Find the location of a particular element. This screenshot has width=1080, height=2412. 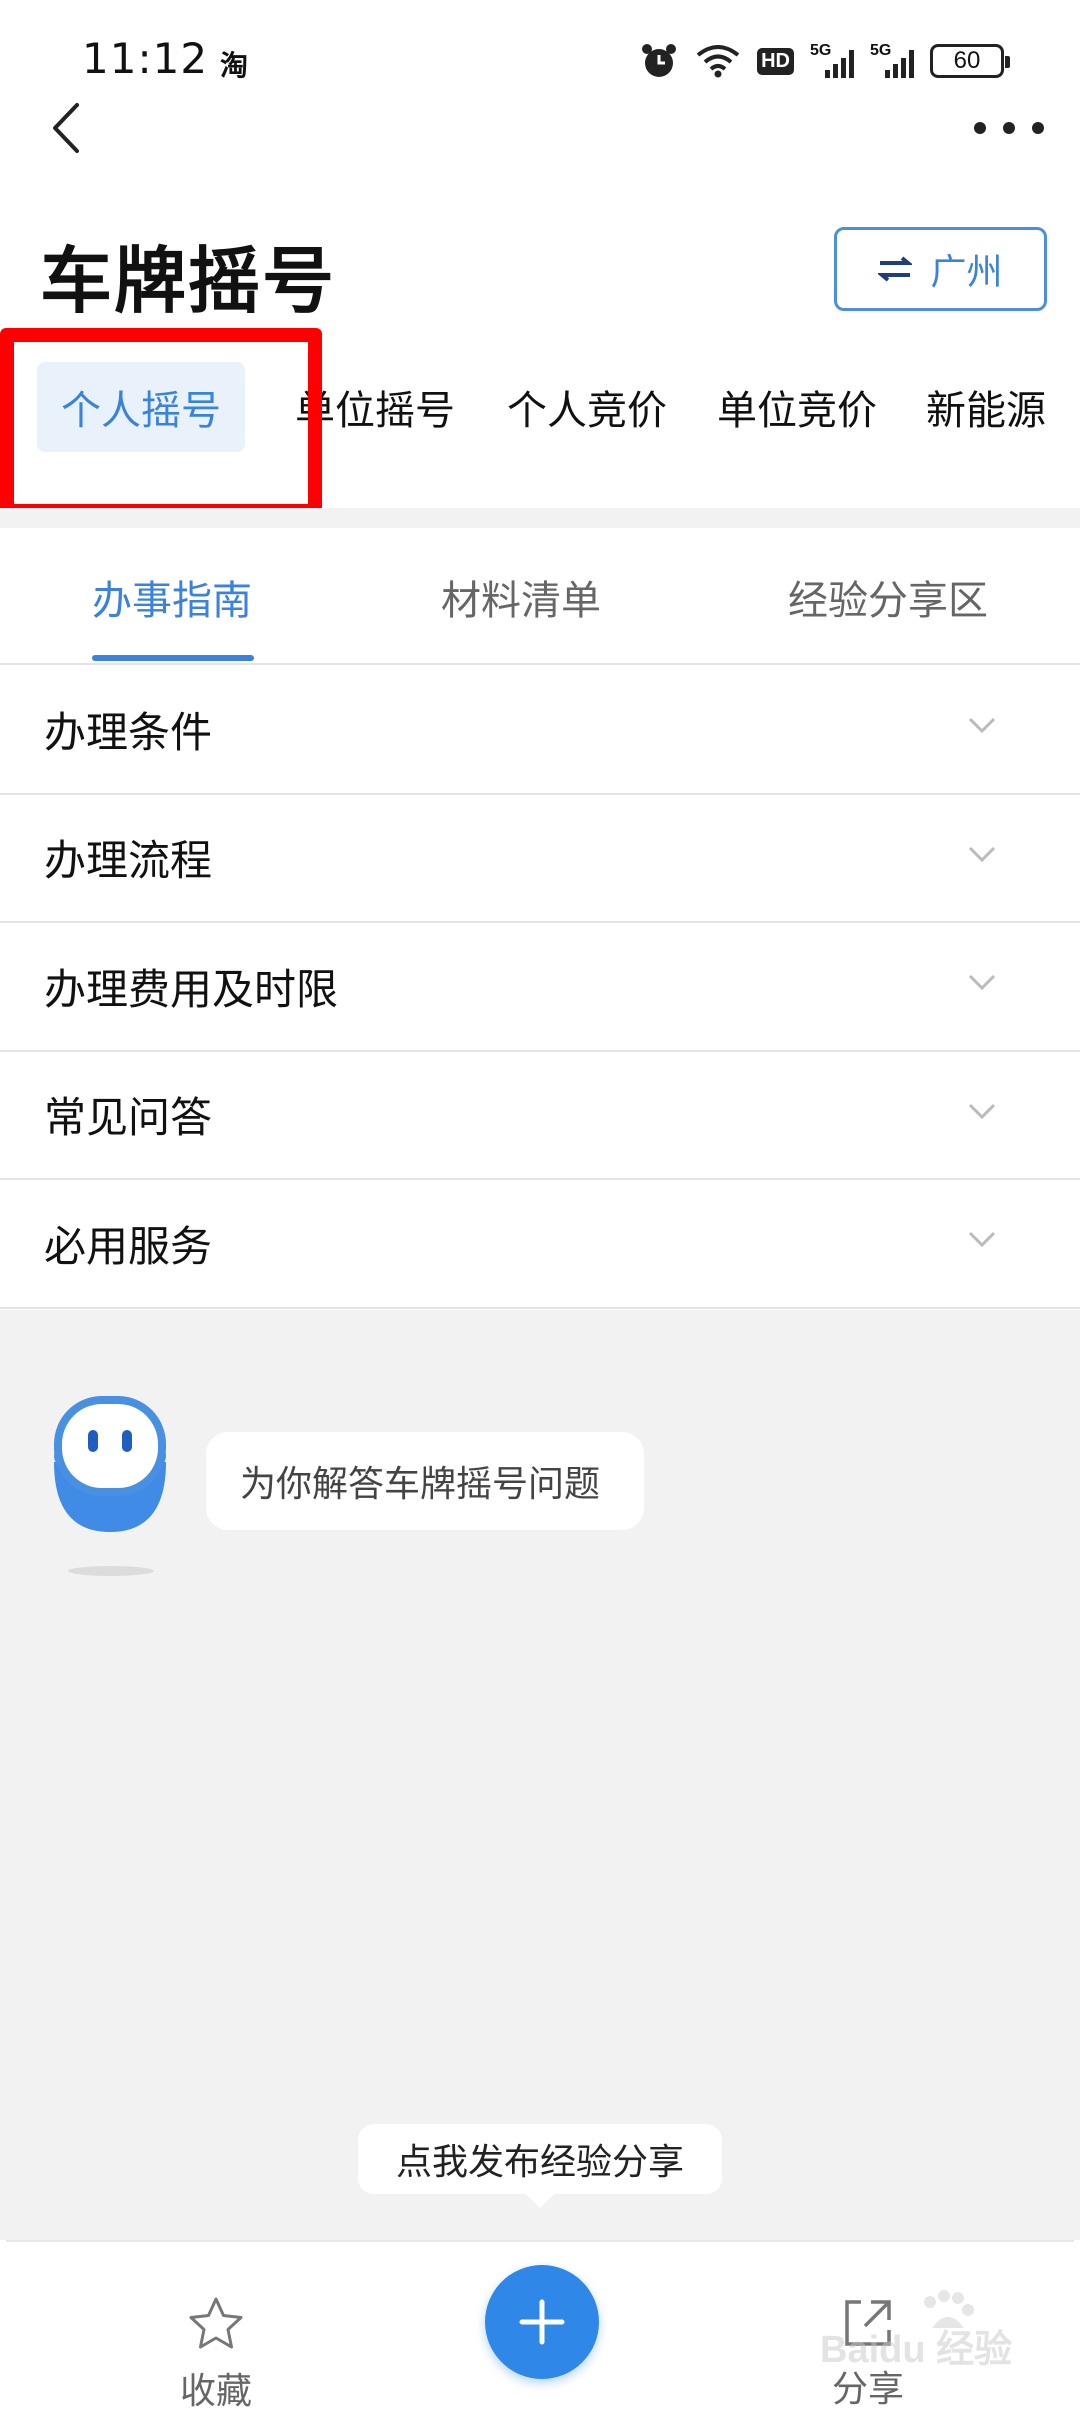

plus-icon is located at coordinates (542, 2322).